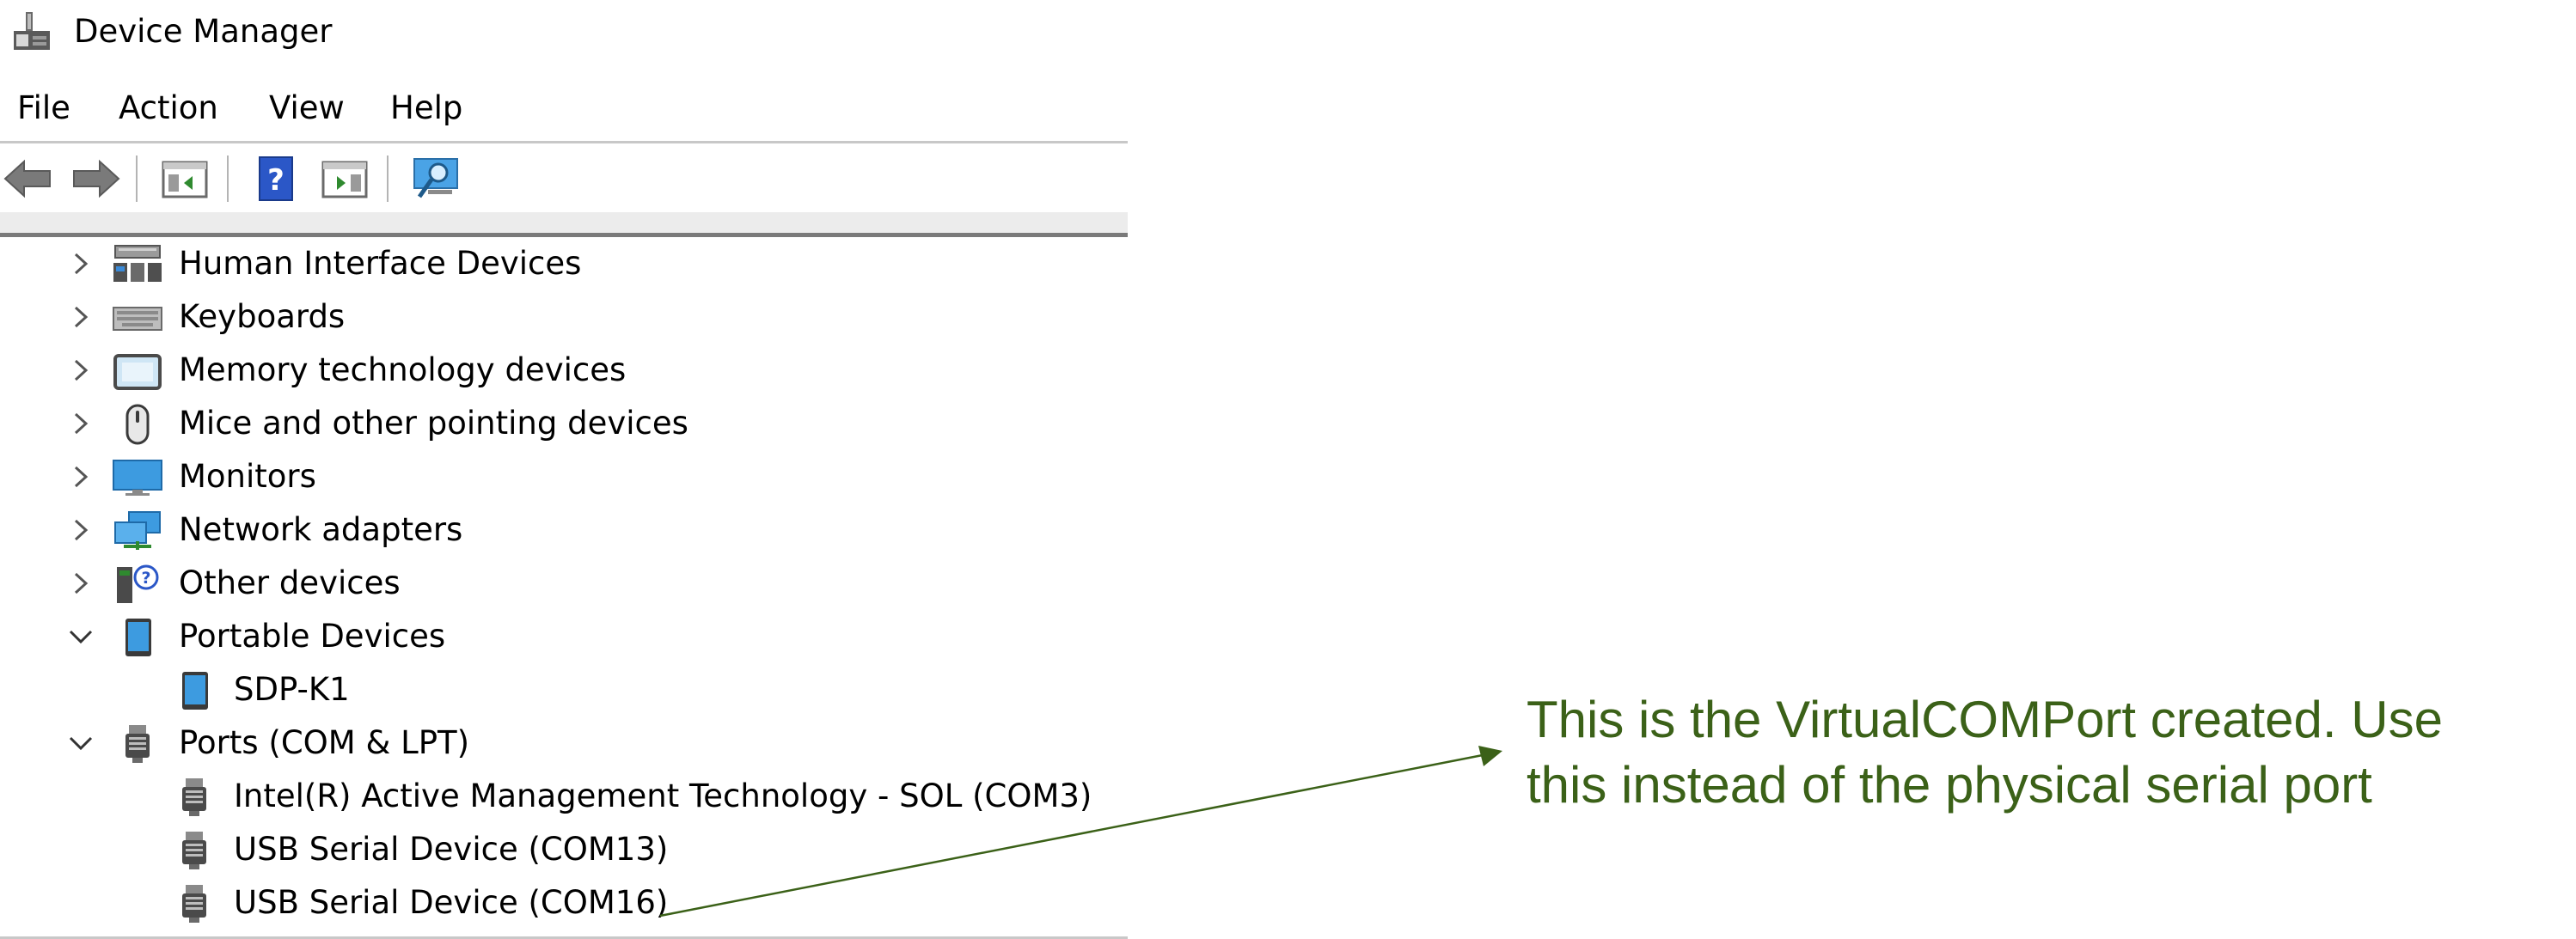  I want to click on tree-item-keyboards: Keyboards, so click(564, 317).